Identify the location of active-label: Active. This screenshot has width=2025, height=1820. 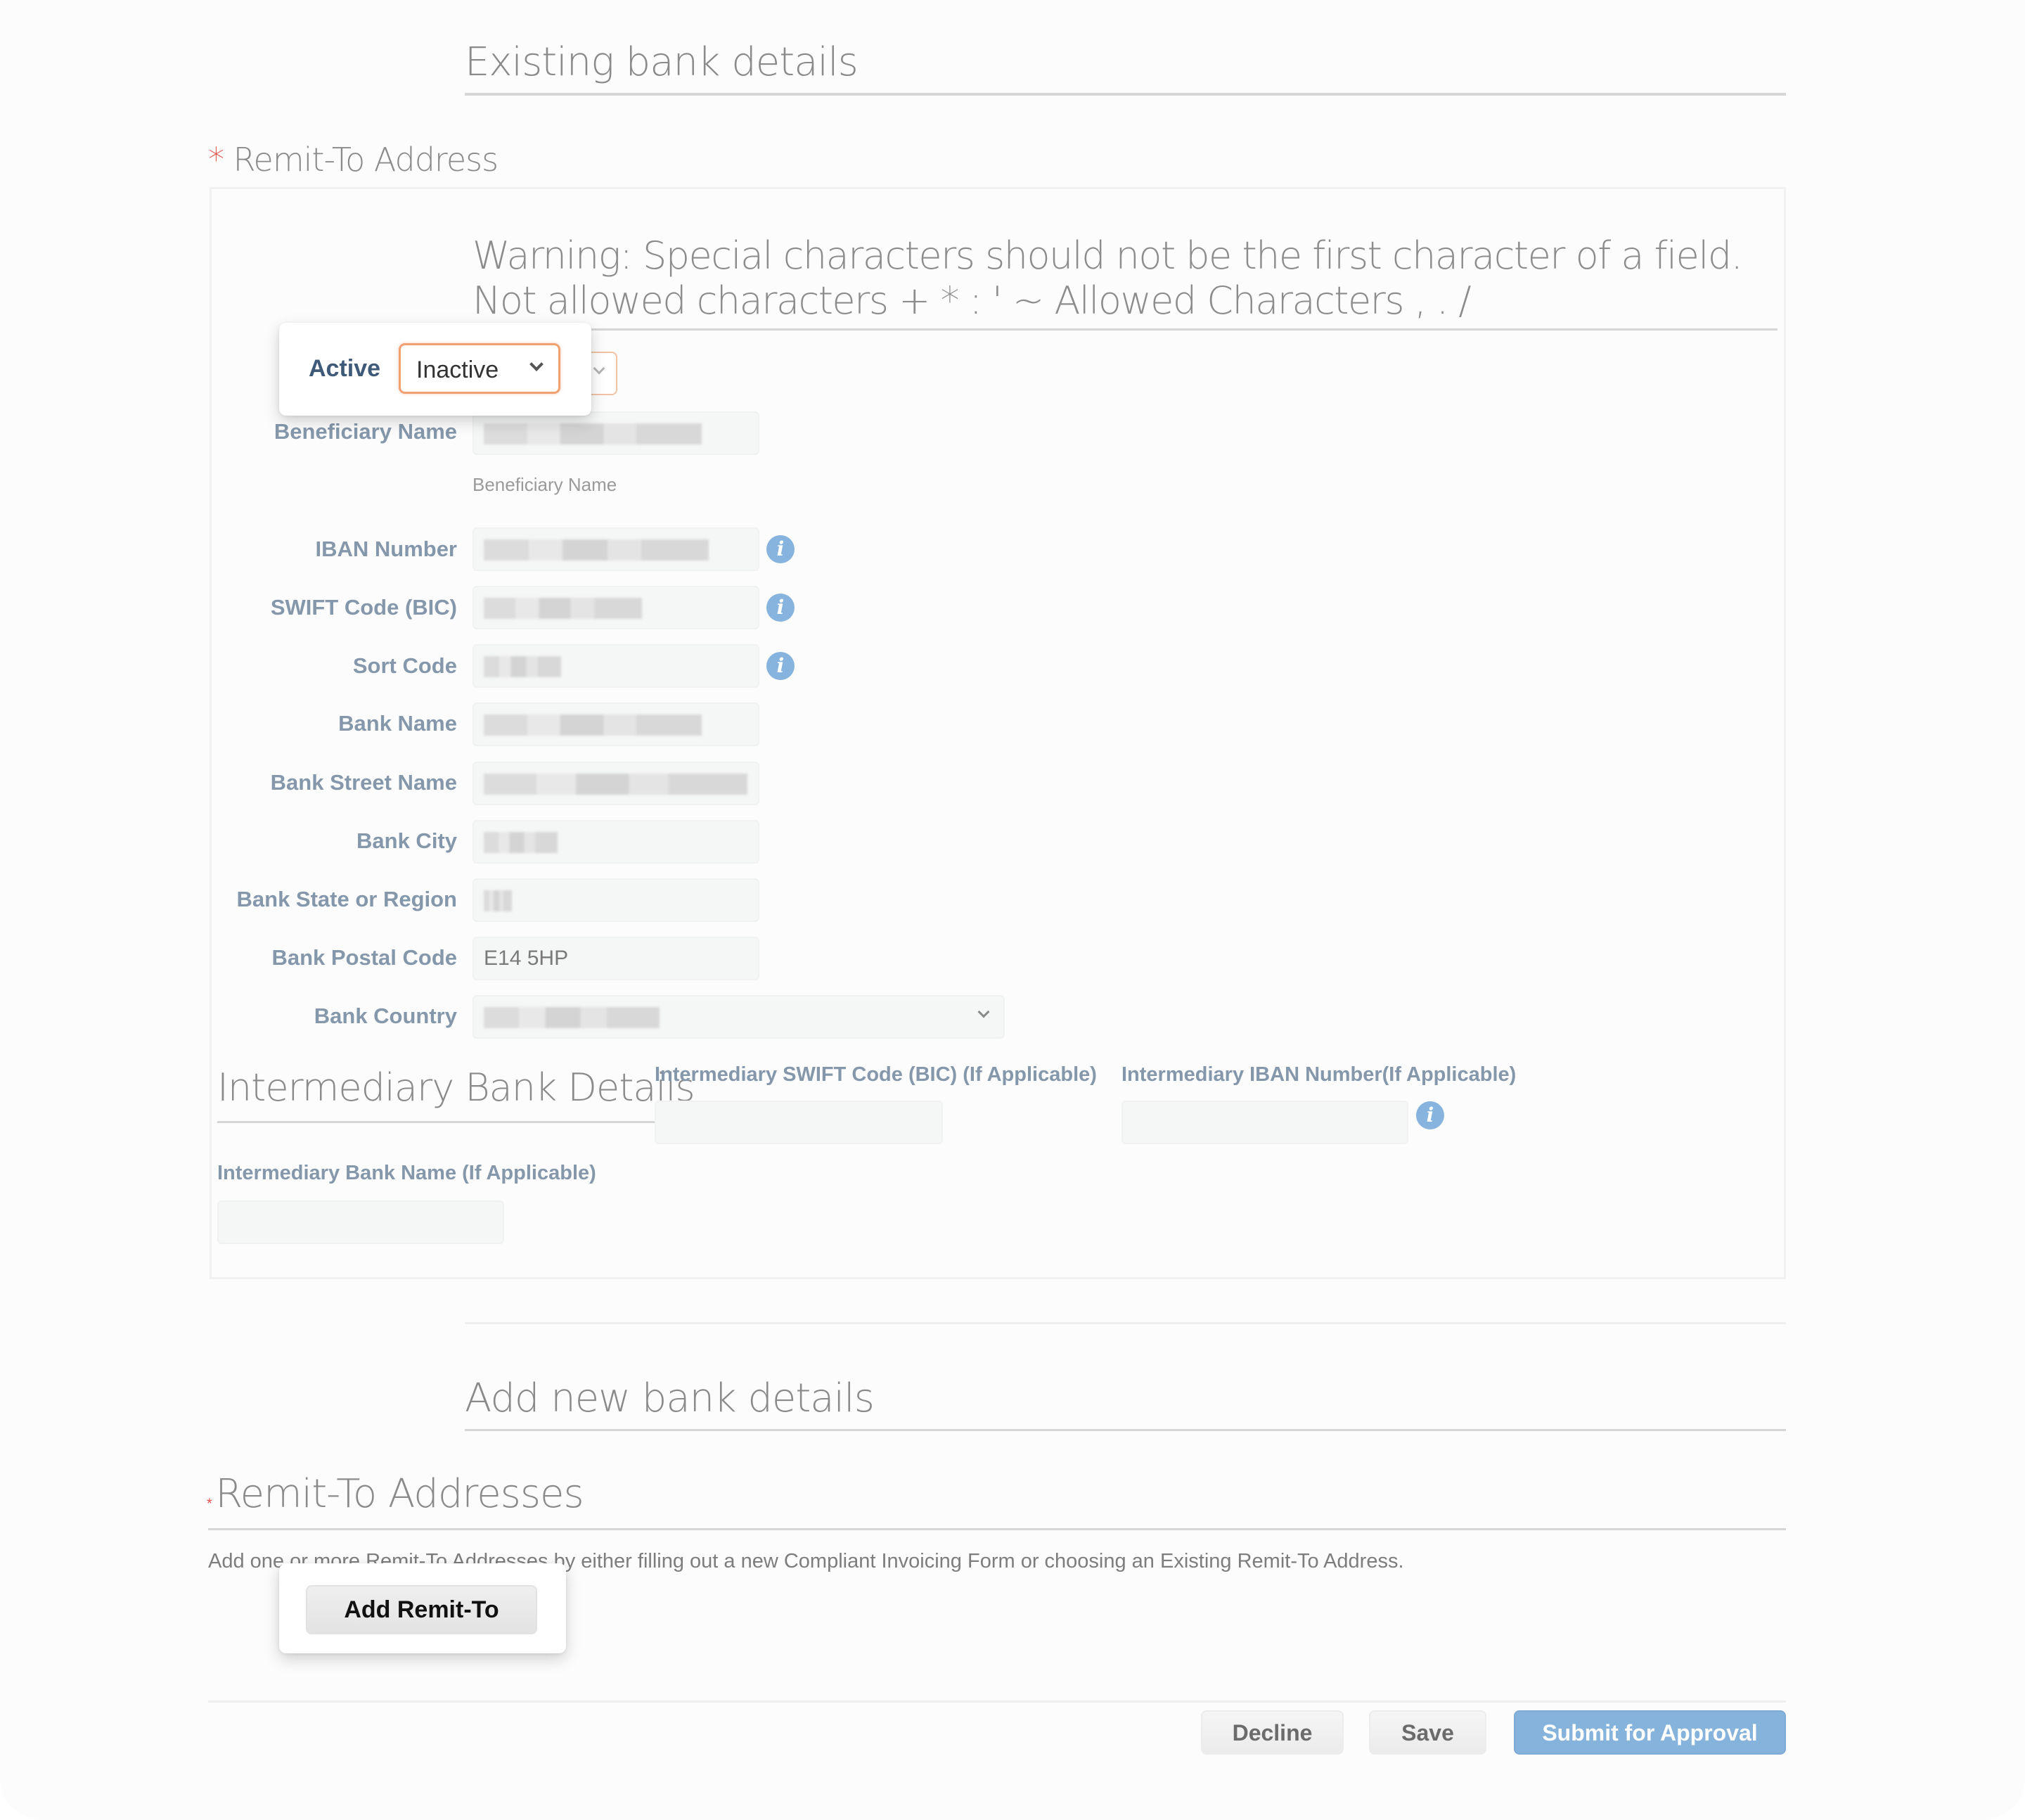
(345, 368).